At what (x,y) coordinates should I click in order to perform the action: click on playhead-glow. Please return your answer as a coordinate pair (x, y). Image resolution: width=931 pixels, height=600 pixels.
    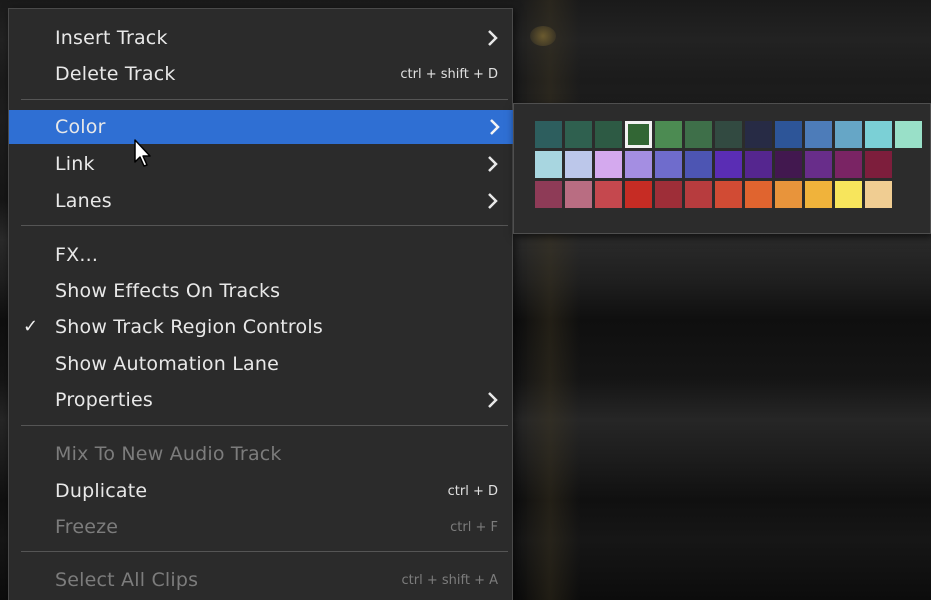
    Looking at the image, I should click on (550, 300).